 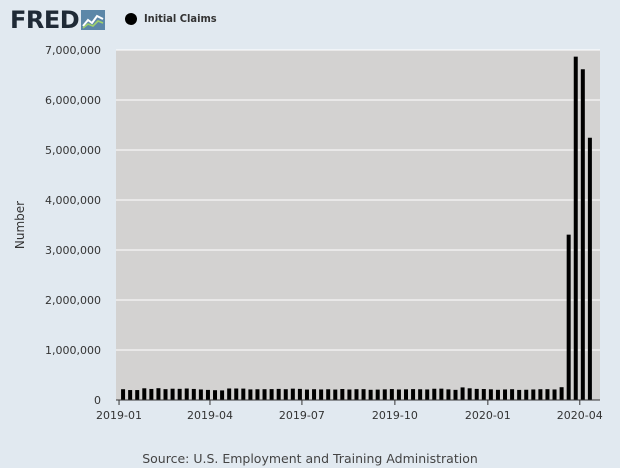 What do you see at coordinates (73, 100) in the screenshot?
I see `y-tick-label: 6,000,000` at bounding box center [73, 100].